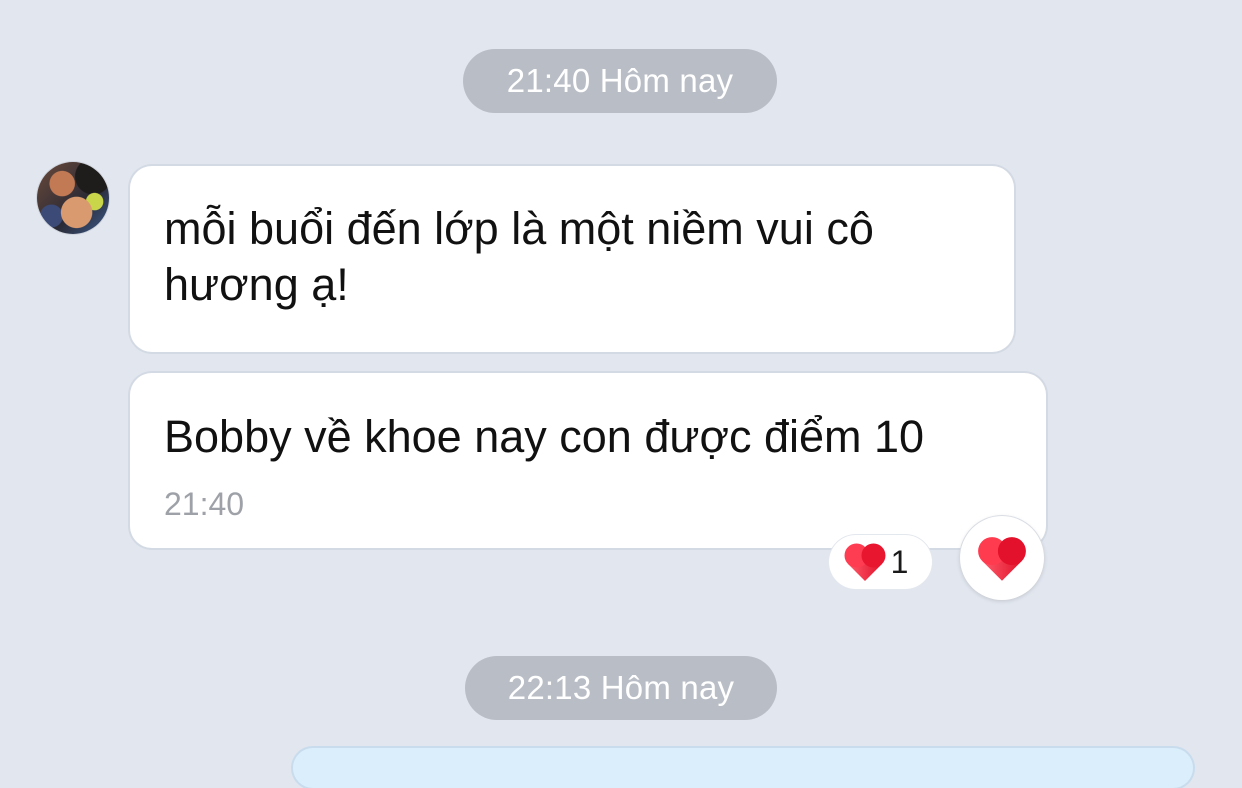  Describe the element at coordinates (620, 81) in the screenshot. I see `date-separator-pill: 21:40 Hôm nay` at that location.